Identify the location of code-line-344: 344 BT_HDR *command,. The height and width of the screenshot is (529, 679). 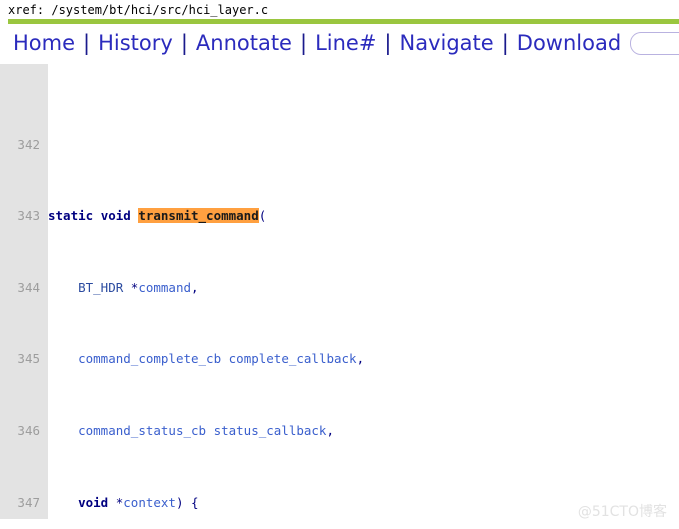
(339, 288).